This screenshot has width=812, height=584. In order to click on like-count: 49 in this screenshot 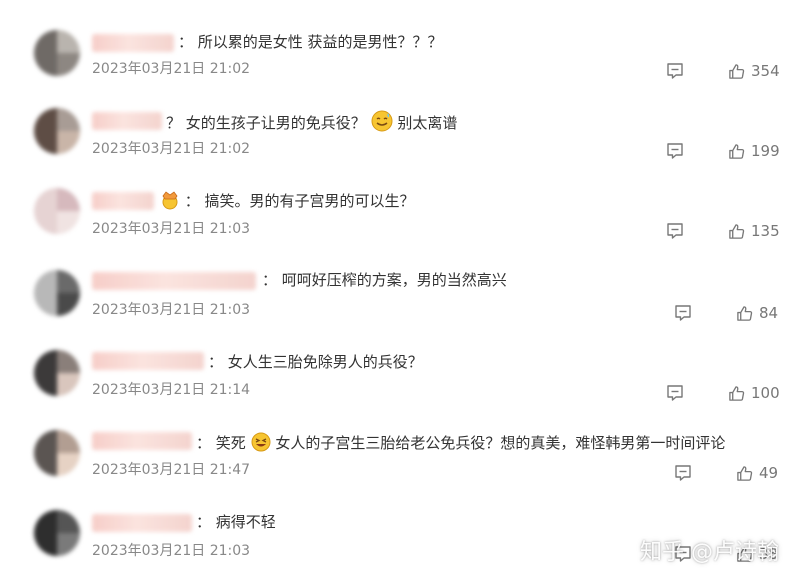, I will do `click(769, 473)`.